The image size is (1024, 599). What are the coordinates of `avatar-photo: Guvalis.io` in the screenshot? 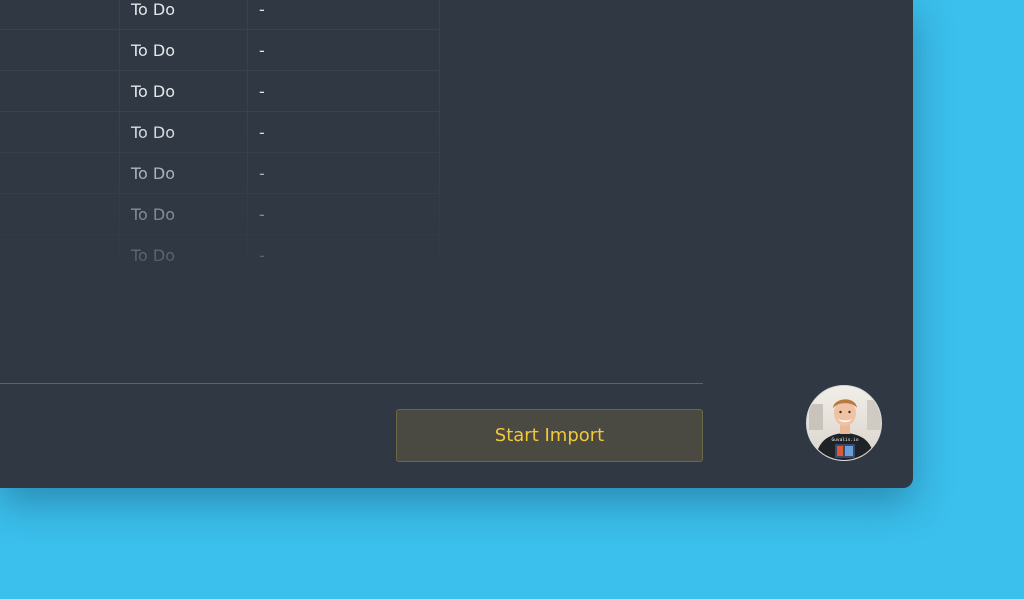 It's located at (844, 423).